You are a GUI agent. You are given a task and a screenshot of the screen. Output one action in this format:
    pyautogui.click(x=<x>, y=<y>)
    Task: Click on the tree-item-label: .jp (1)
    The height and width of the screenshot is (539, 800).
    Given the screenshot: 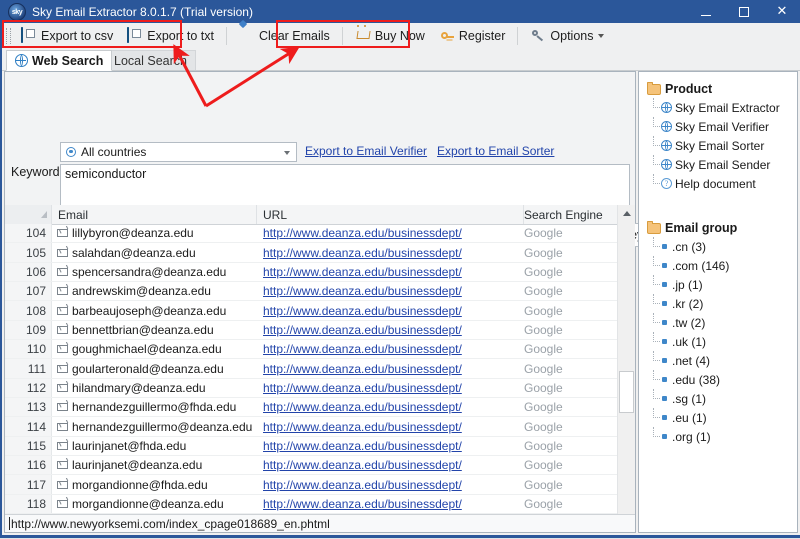 What is the action you would take?
    pyautogui.click(x=687, y=284)
    